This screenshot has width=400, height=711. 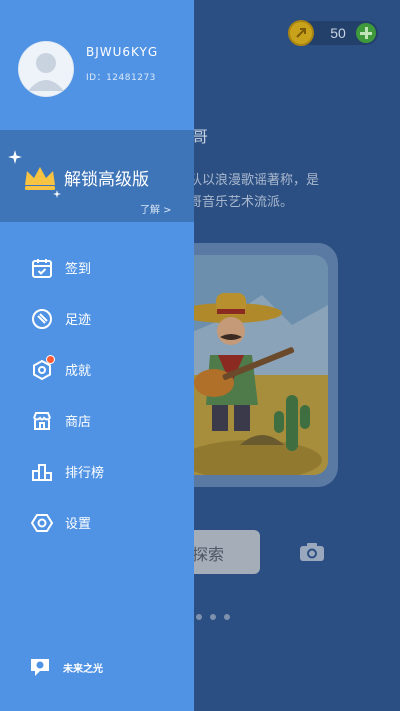 What do you see at coordinates (40, 669) in the screenshot?
I see `brand-logo-icon` at bounding box center [40, 669].